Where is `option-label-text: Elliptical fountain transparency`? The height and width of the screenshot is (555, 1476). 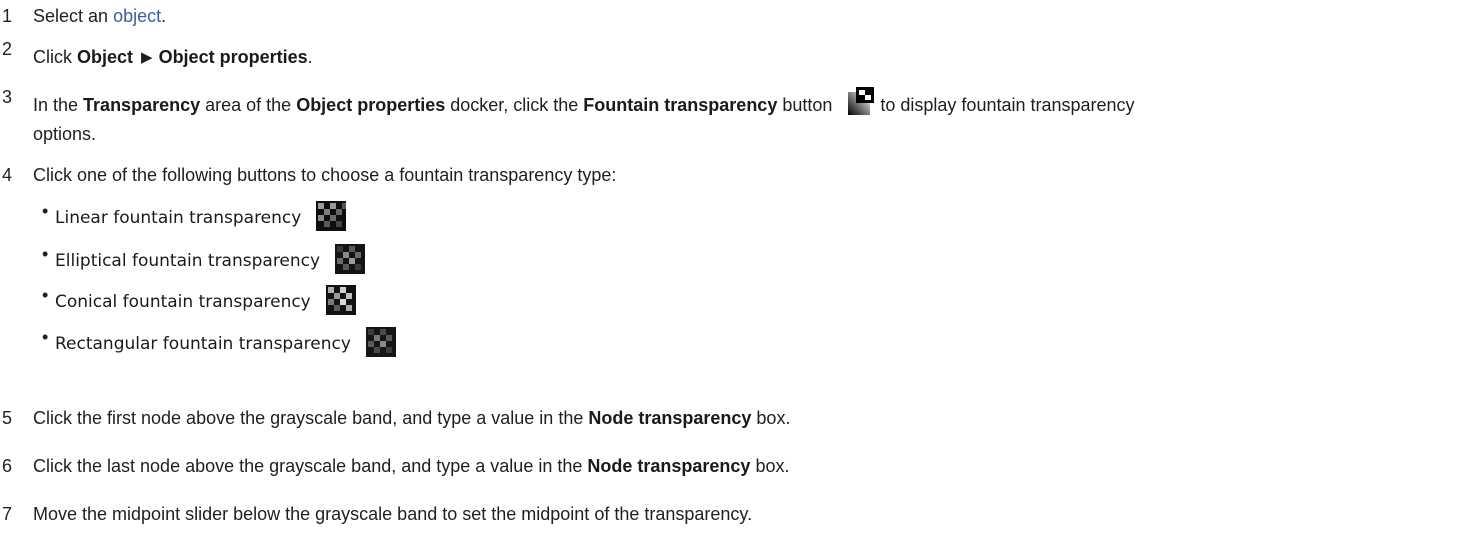
option-label-text: Elliptical fountain transparency is located at coordinates (188, 261).